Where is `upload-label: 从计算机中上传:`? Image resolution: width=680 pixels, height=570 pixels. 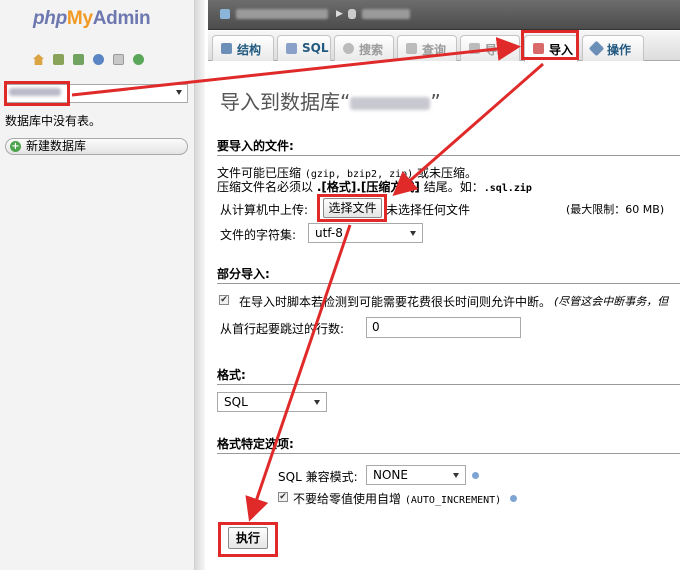
upload-label: 从计算机中上传: is located at coordinates (264, 210).